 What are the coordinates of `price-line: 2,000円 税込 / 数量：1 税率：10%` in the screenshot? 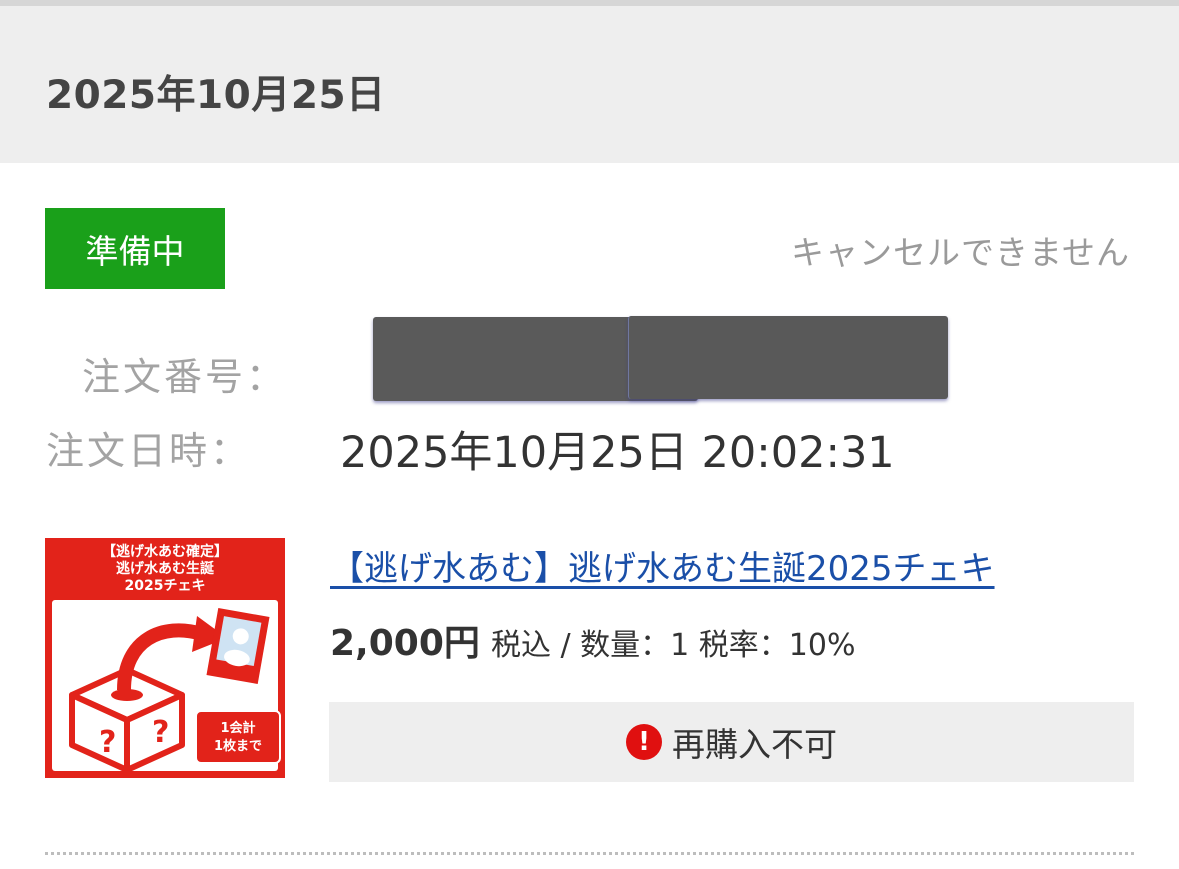 It's located at (592, 640).